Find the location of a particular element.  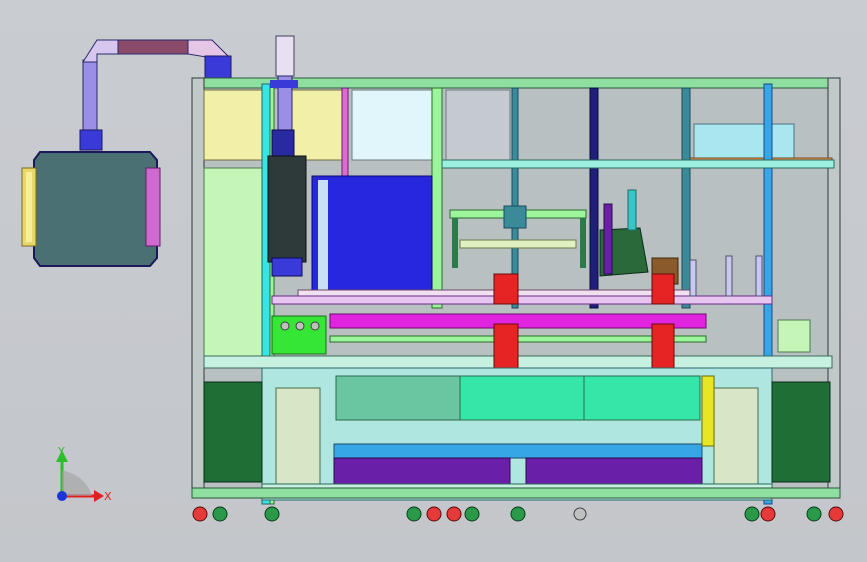

panel-green-left is located at coordinates (235, 262).